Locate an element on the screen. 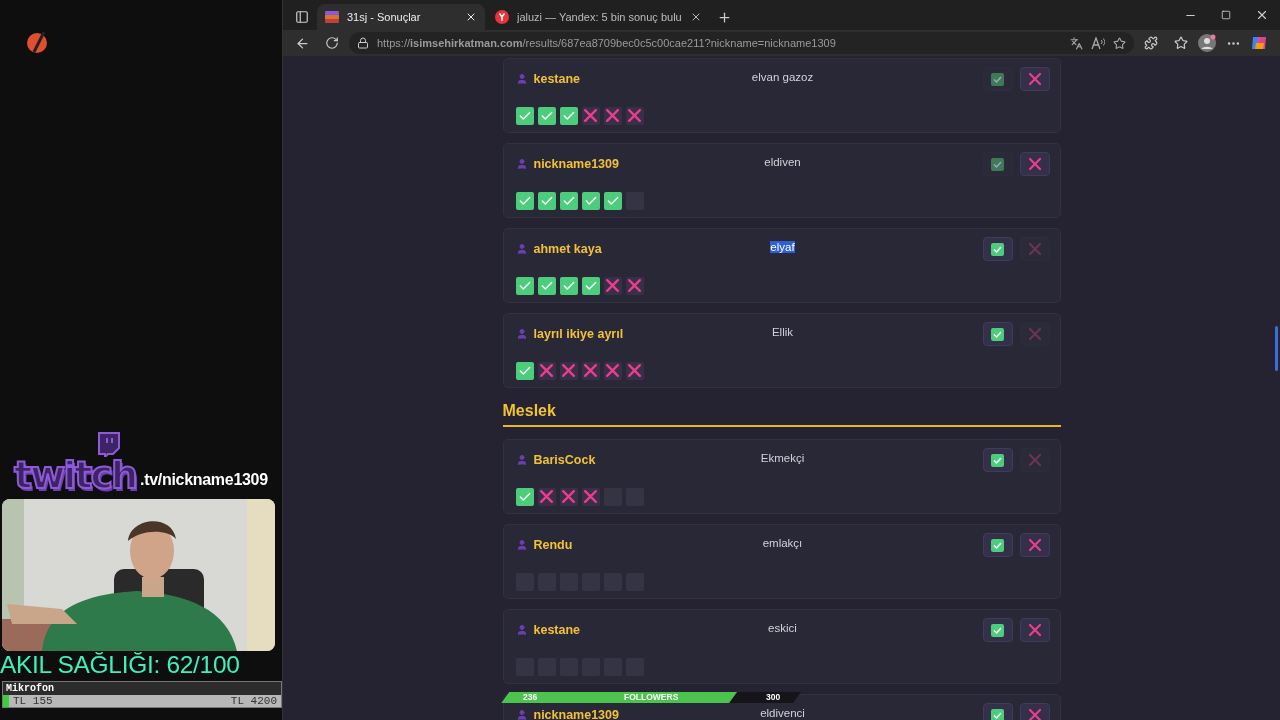 The image size is (1280, 720). tab-title: jaluzi — Yandex: 5 bin sonuç bulu is located at coordinates (599, 17).